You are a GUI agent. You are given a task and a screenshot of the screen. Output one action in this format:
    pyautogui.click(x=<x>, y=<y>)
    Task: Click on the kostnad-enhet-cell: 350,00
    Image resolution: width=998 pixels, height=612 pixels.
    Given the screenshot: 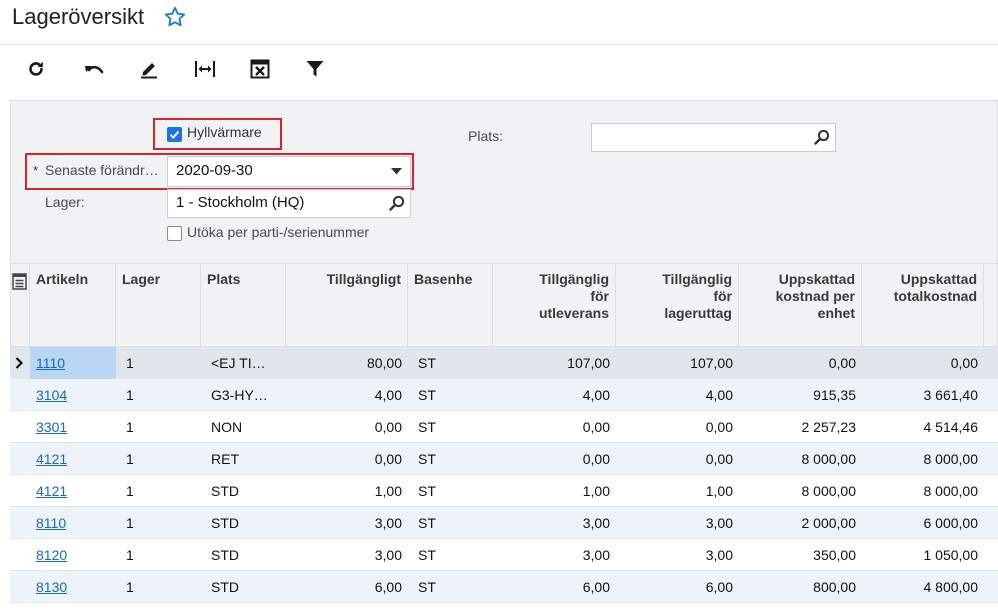 What is the action you would take?
    pyautogui.click(x=834, y=555)
    